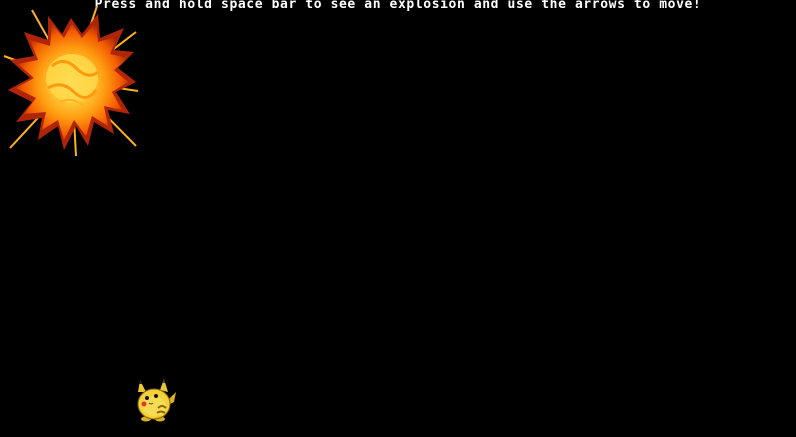  What do you see at coordinates (71, 81) in the screenshot?
I see `explosion-sprite` at bounding box center [71, 81].